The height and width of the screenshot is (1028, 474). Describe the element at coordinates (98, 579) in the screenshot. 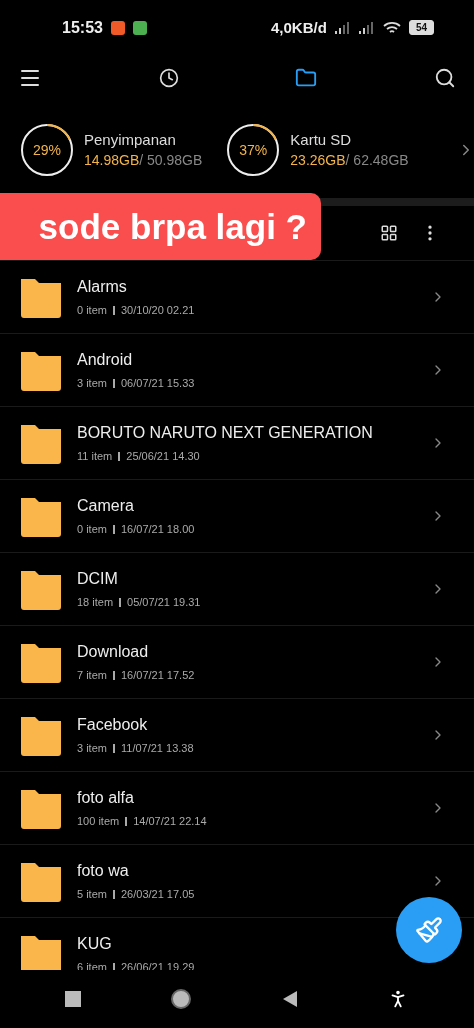

I see `folder-name: DCIM` at that location.